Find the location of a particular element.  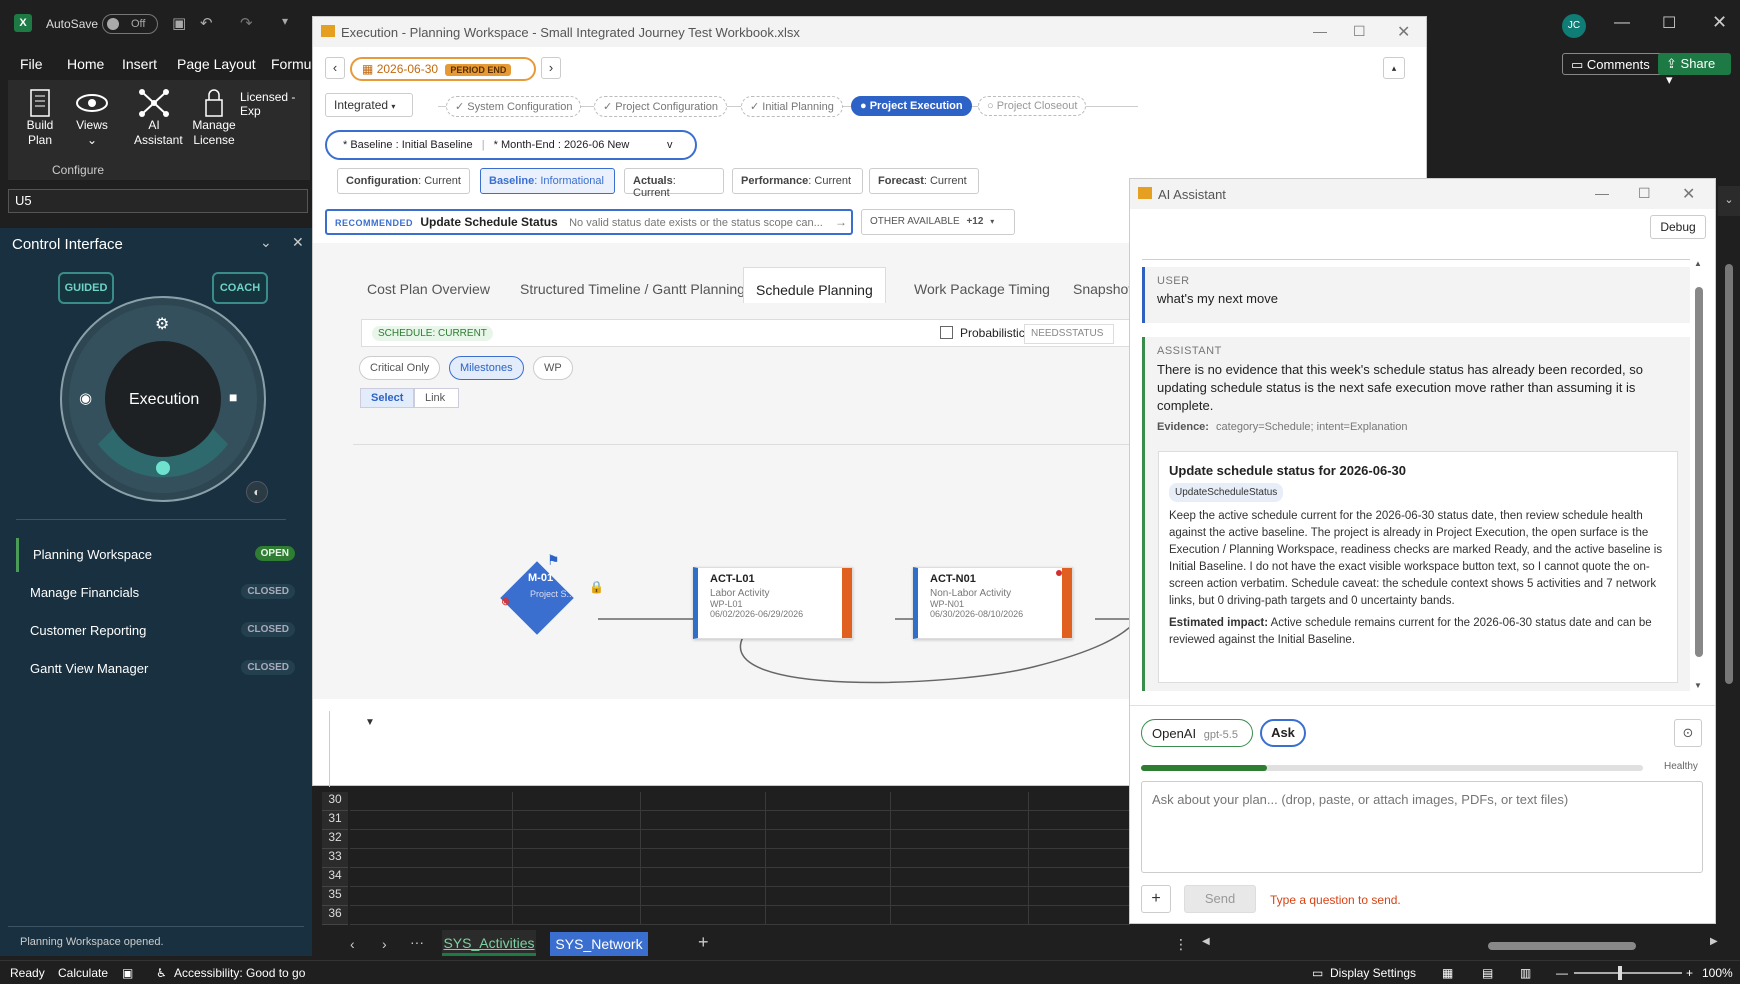

filter-wp: WP is located at coordinates (553, 368).